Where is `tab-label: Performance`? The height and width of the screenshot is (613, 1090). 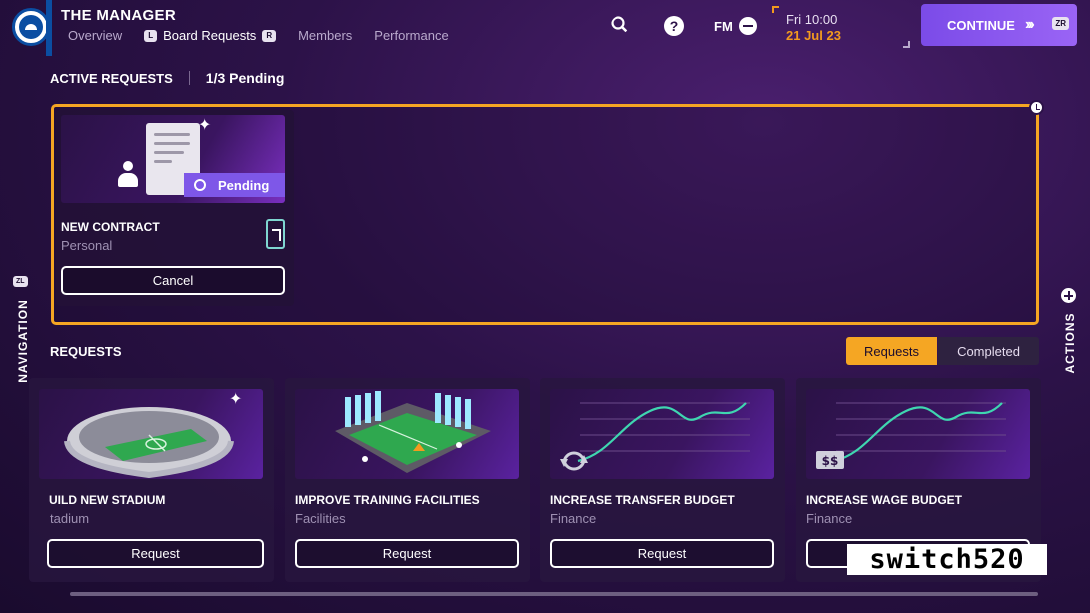
tab-label: Performance is located at coordinates (411, 35).